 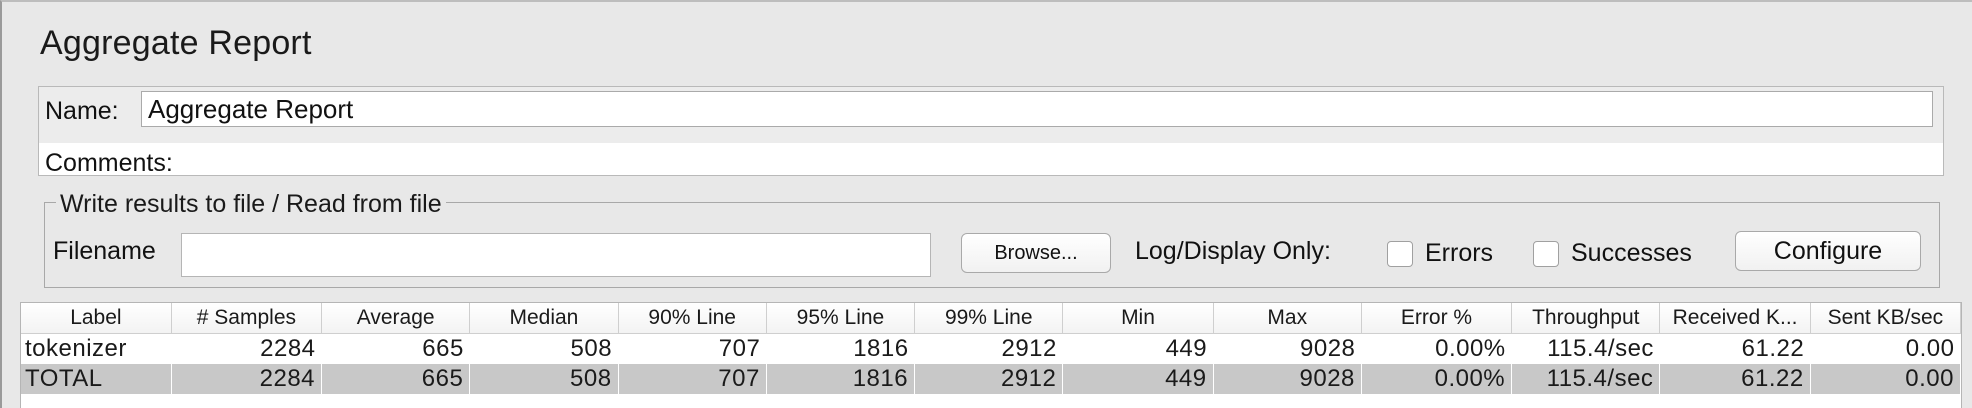 I want to click on column-header-error-pct: Error %, so click(x=1437, y=318).